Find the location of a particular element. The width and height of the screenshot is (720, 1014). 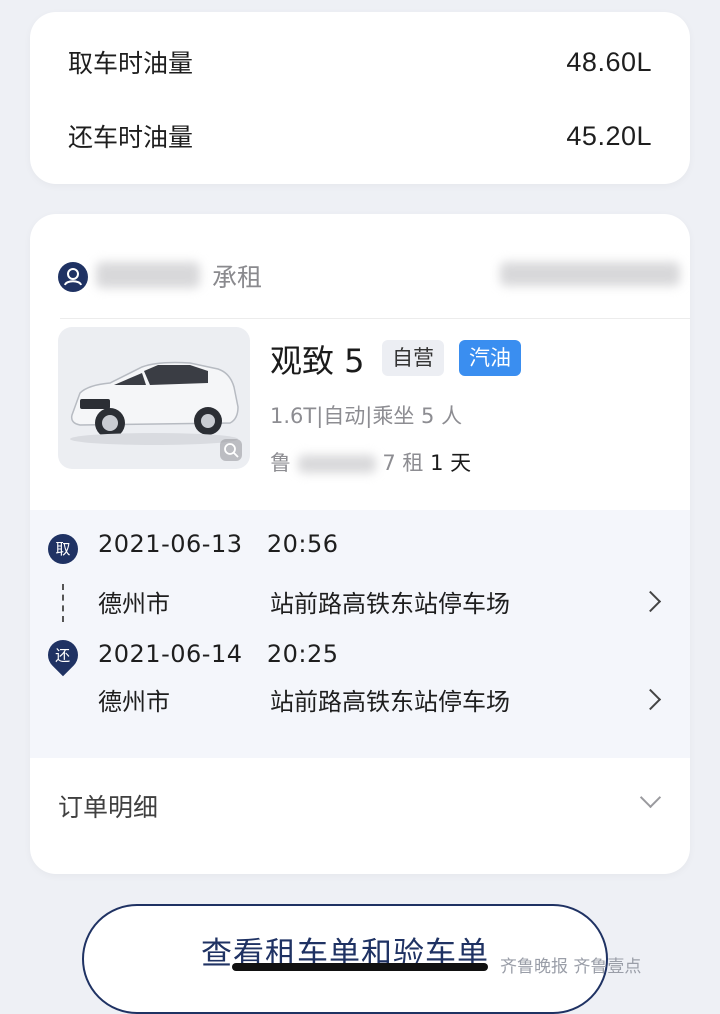

pickup-fuel-label: 取车时油量 is located at coordinates (131, 63).